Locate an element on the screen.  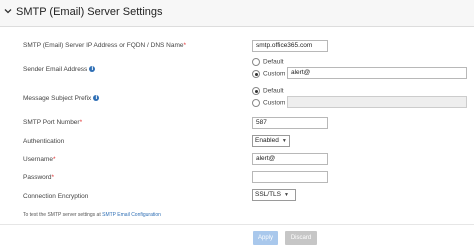
username-label-text: Username is located at coordinates (38, 159).